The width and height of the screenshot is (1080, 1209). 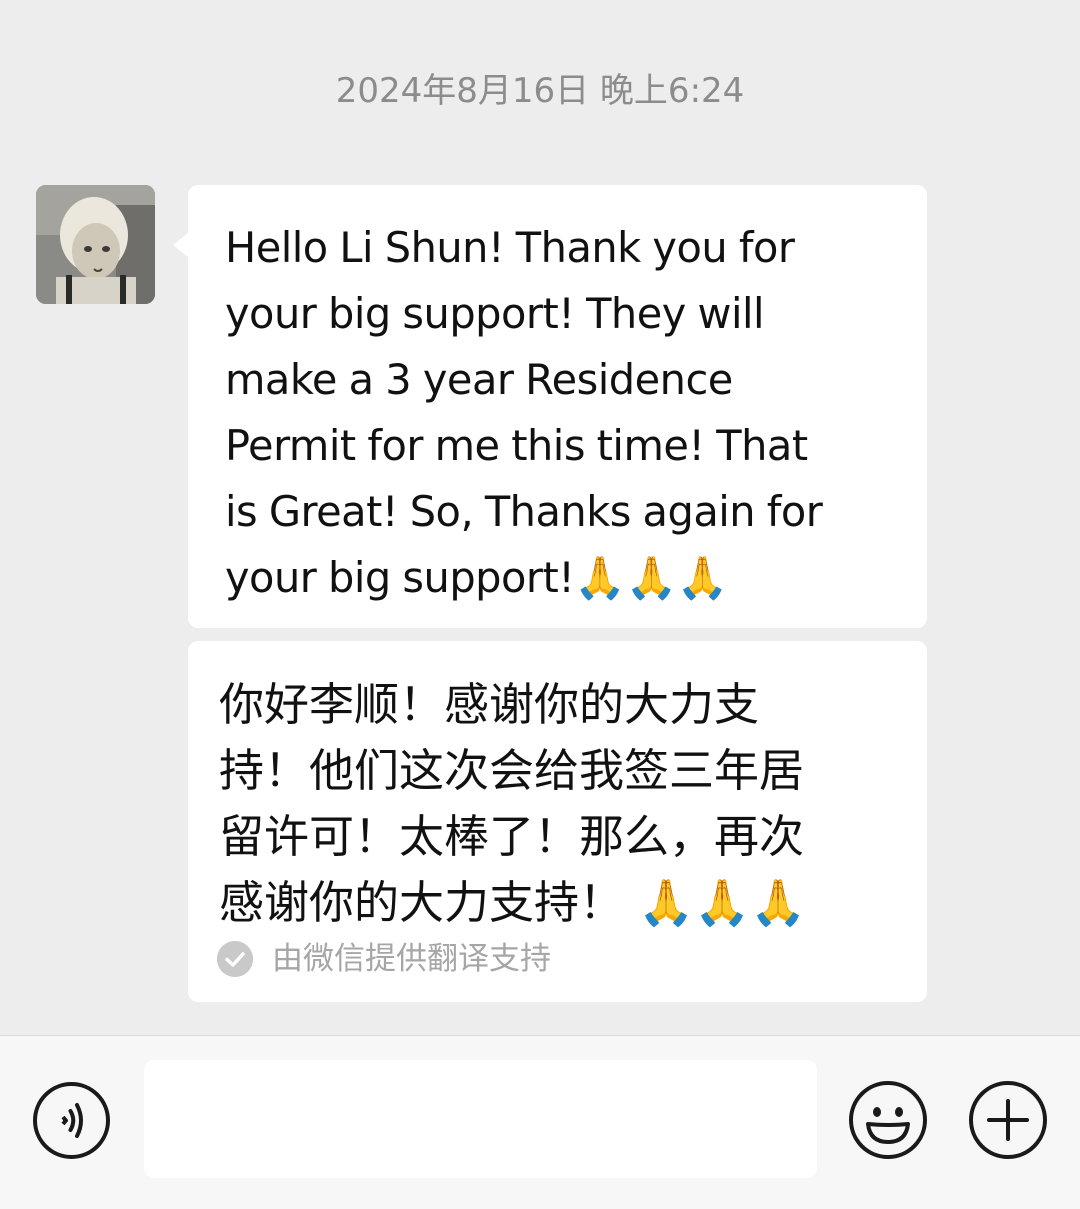 I want to click on translation-credit-text: 由微信提供翻译支持, so click(x=411, y=959).